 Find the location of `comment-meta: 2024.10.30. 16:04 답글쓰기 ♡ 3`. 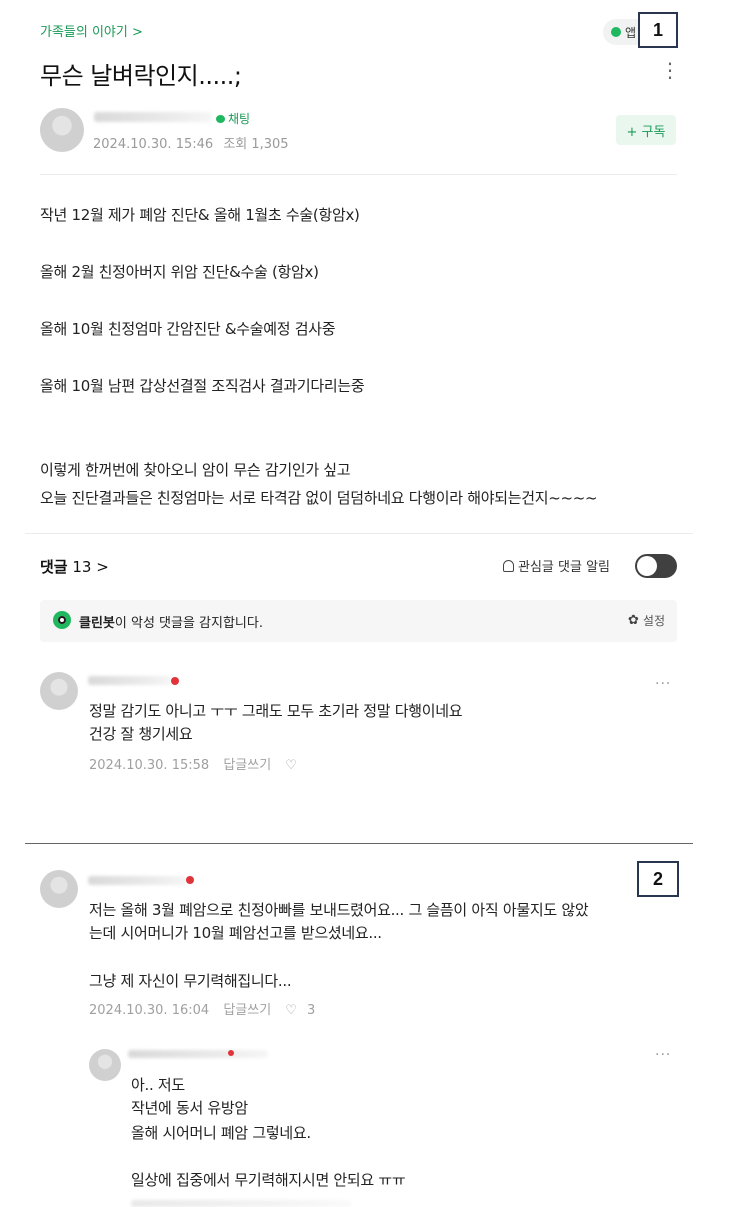

comment-meta: 2024.10.30. 16:04 답글쓰기 ♡ 3 is located at coordinates (207, 1008).